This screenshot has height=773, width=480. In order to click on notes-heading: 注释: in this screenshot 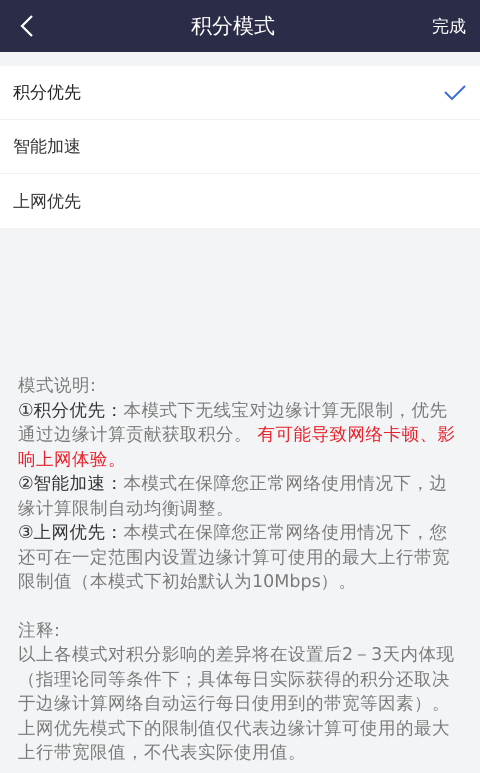, I will do `click(39, 631)`.